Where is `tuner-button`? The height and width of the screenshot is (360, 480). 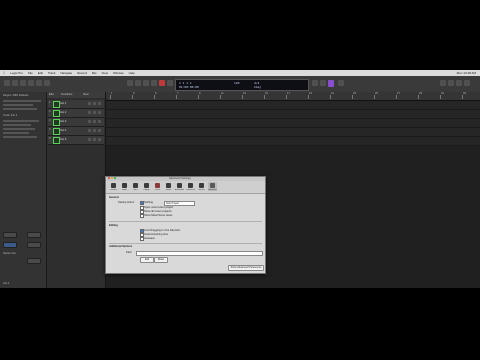 tuner-button is located at coordinates (315, 83).